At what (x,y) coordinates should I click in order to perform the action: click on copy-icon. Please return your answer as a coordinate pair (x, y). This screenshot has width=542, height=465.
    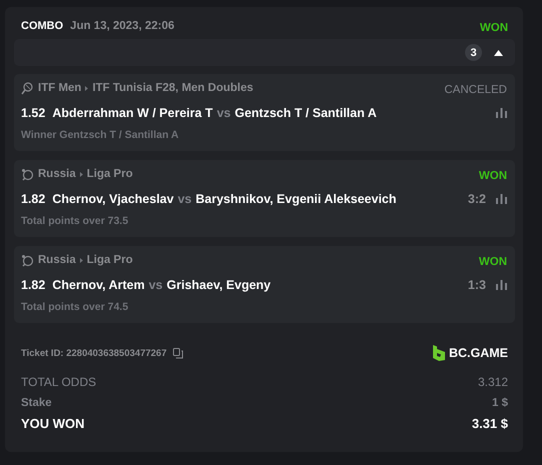
    Looking at the image, I should click on (177, 353).